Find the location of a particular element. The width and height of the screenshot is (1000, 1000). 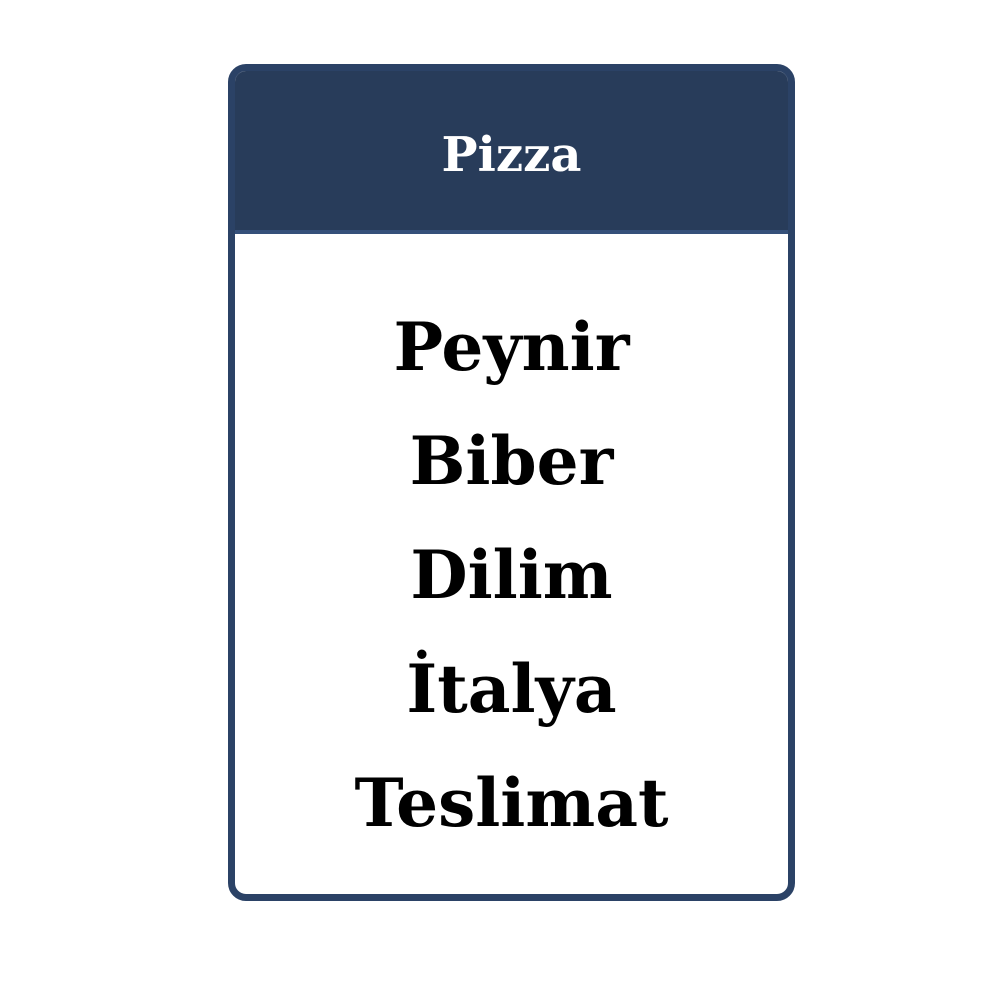

card-header: Pizza is located at coordinates (511, 152).